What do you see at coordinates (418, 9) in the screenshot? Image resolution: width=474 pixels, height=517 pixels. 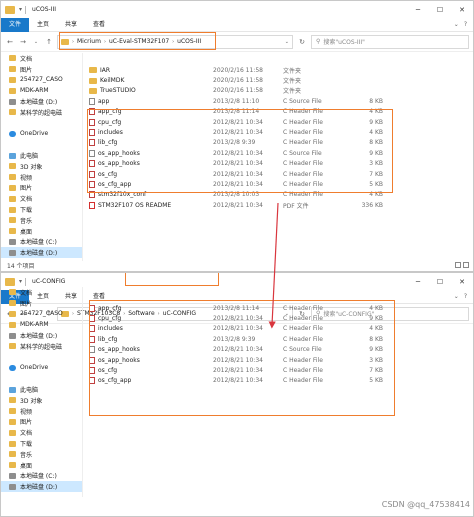 I see `minimize-icon: ─` at bounding box center [418, 9].